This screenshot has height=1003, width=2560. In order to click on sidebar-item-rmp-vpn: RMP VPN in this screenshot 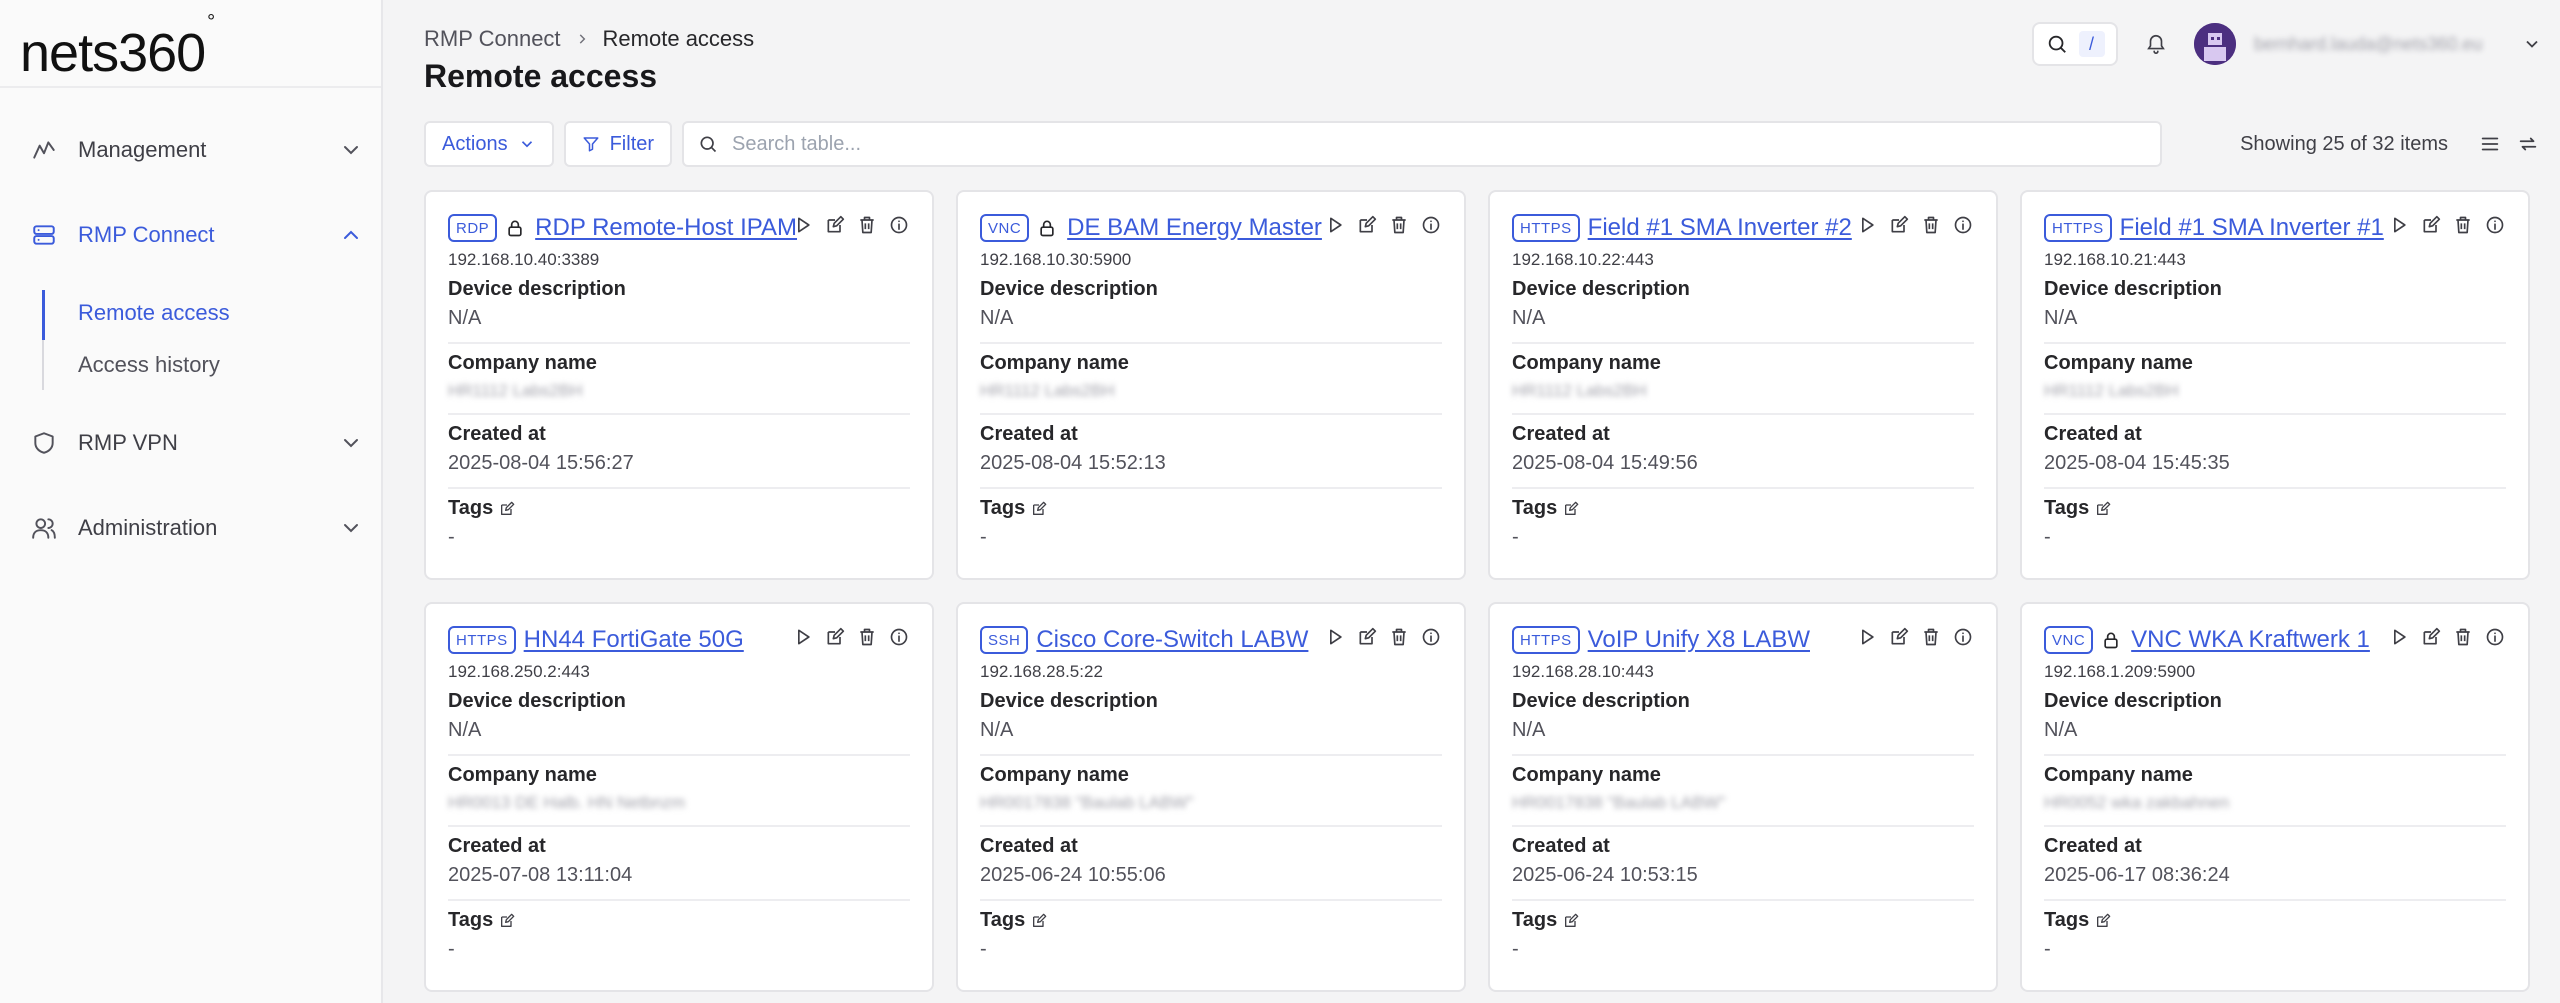, I will do `click(195, 443)`.